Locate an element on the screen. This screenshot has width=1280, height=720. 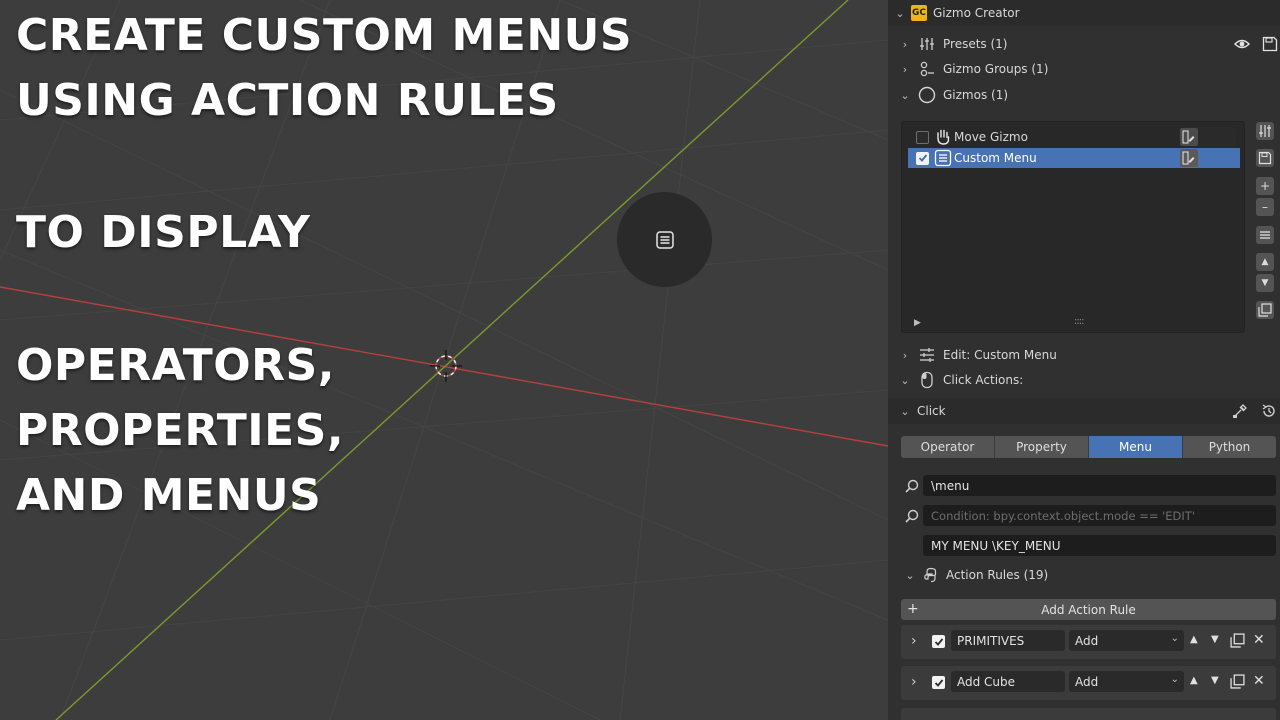
plus-icon: + is located at coordinates (913, 609).